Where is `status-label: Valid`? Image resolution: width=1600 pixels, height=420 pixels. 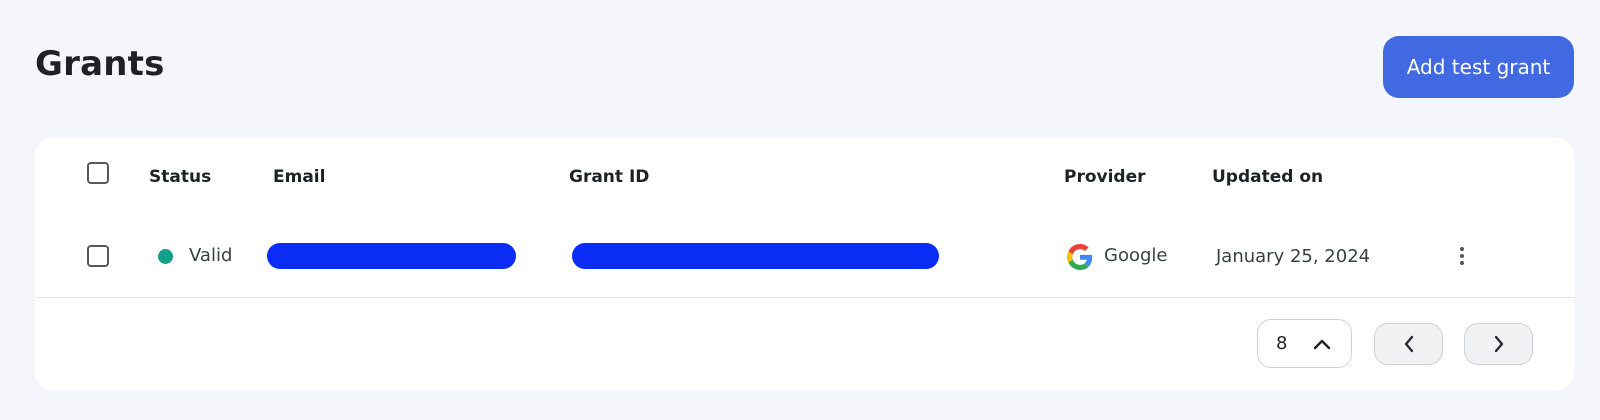 status-label: Valid is located at coordinates (211, 255).